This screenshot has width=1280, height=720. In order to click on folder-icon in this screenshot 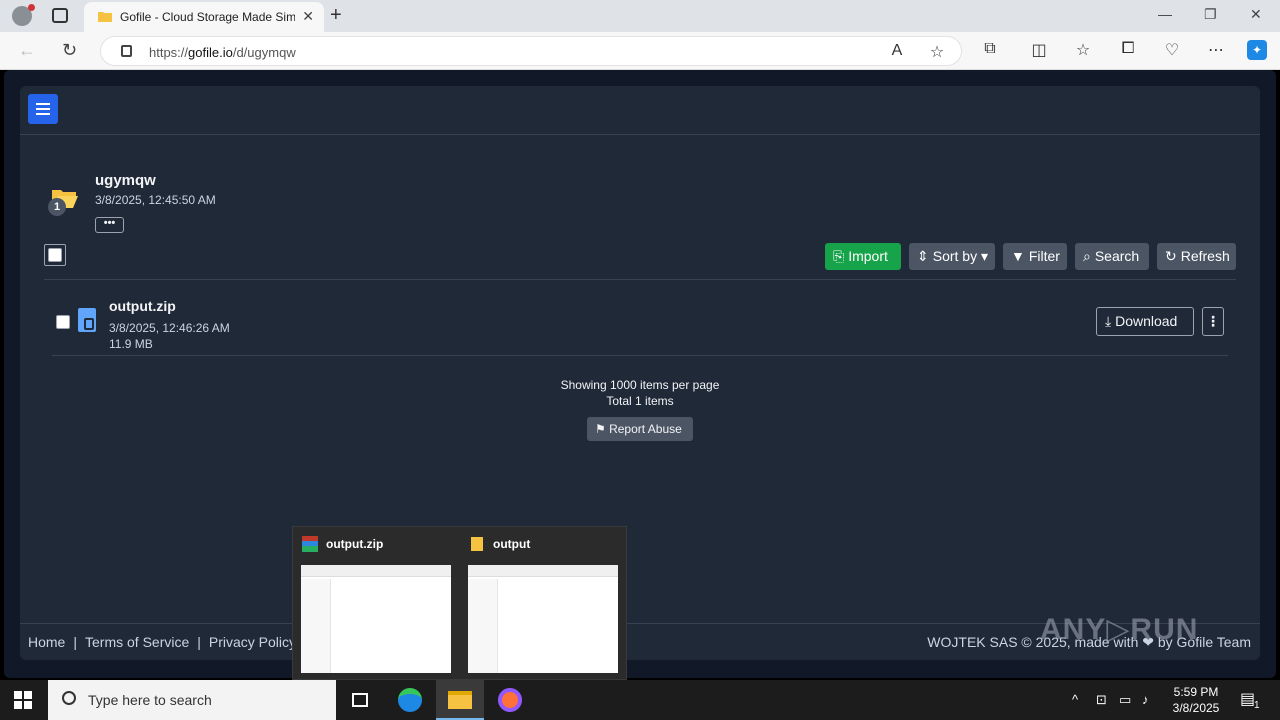, I will do `click(477, 544)`.